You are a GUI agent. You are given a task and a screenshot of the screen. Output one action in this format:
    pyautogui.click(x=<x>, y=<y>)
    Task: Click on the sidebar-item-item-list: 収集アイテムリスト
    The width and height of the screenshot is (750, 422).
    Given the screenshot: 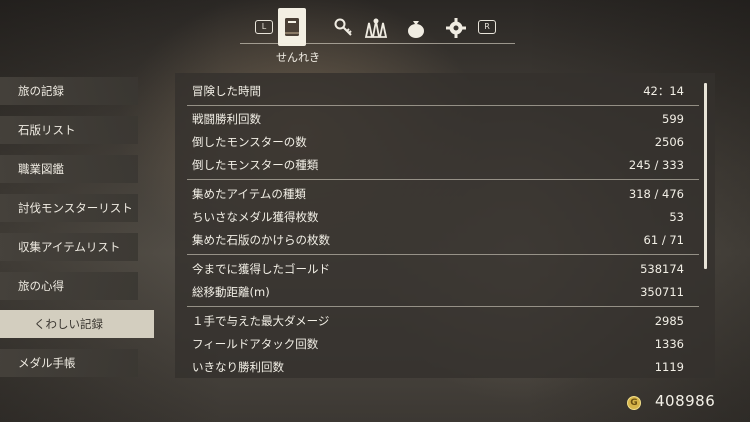 What is the action you would take?
    pyautogui.click(x=69, y=247)
    